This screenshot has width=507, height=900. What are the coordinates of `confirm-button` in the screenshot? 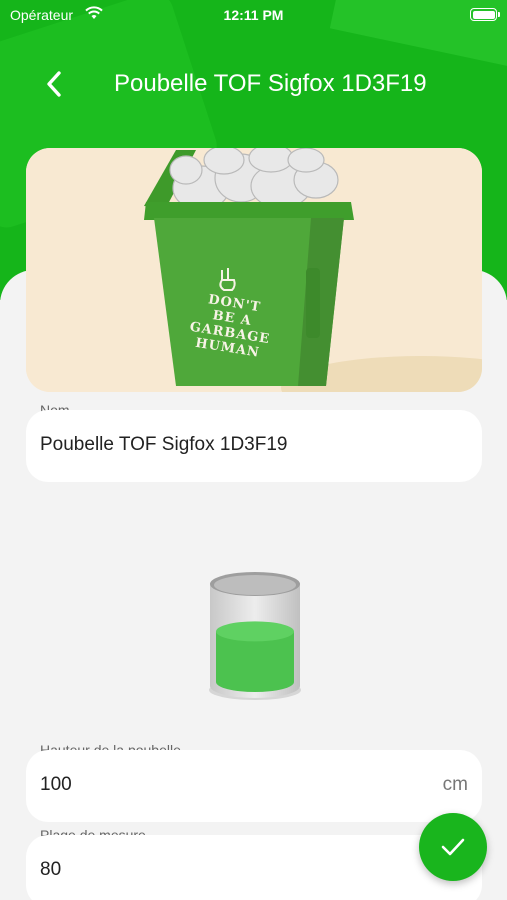 It's located at (453, 847).